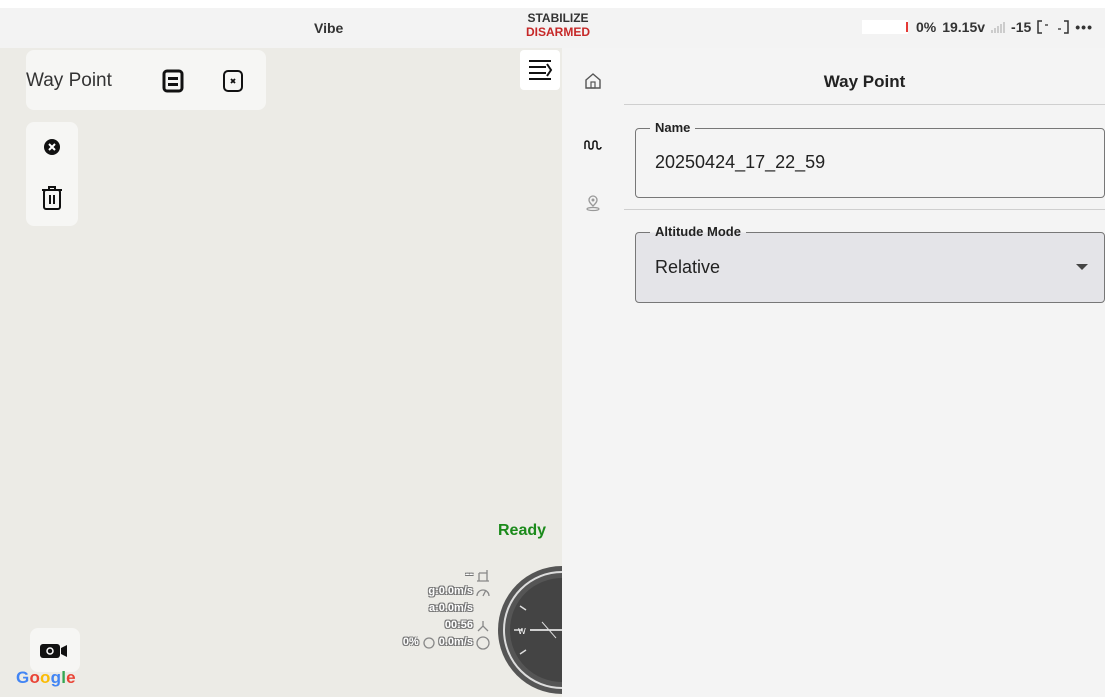  I want to click on waypoint-toolbar: Way Point, so click(146, 80).